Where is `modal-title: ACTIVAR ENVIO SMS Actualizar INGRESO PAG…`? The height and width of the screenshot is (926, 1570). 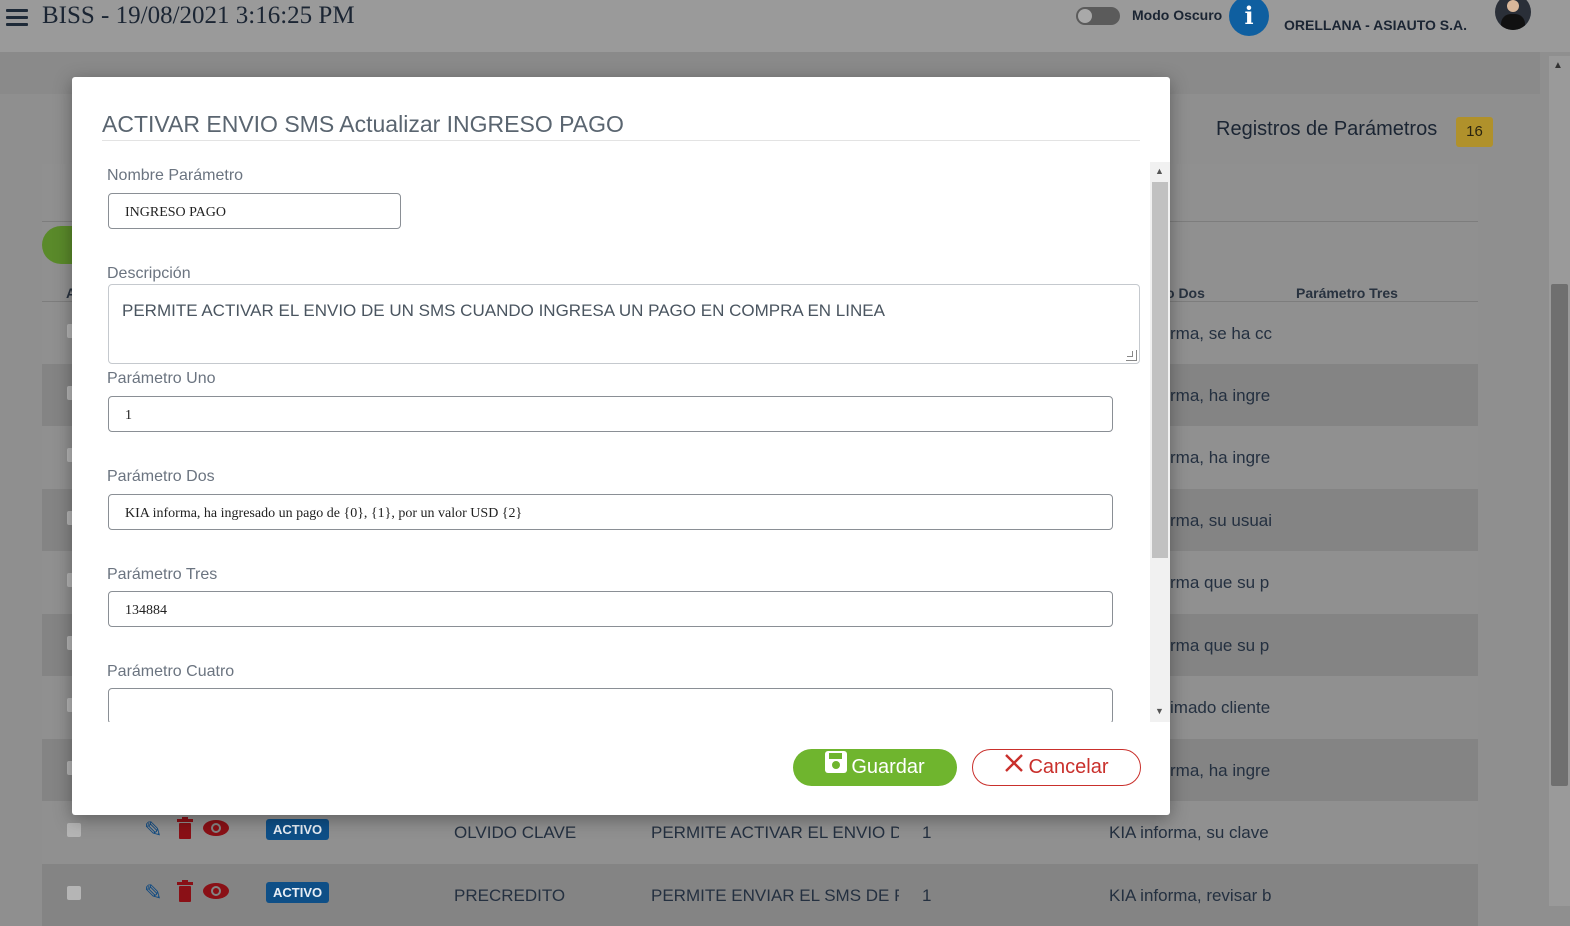
modal-title: ACTIVAR ENVIO SMS Actualizar INGRESO PAG… is located at coordinates (363, 124).